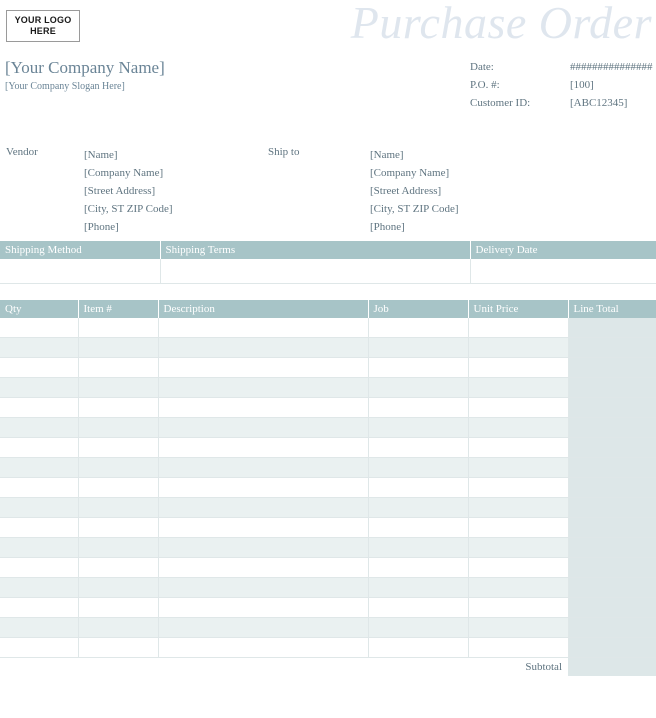 The height and width of the screenshot is (718, 656). I want to click on logo-placeholder: YOUR LOGO HERE, so click(43, 26).